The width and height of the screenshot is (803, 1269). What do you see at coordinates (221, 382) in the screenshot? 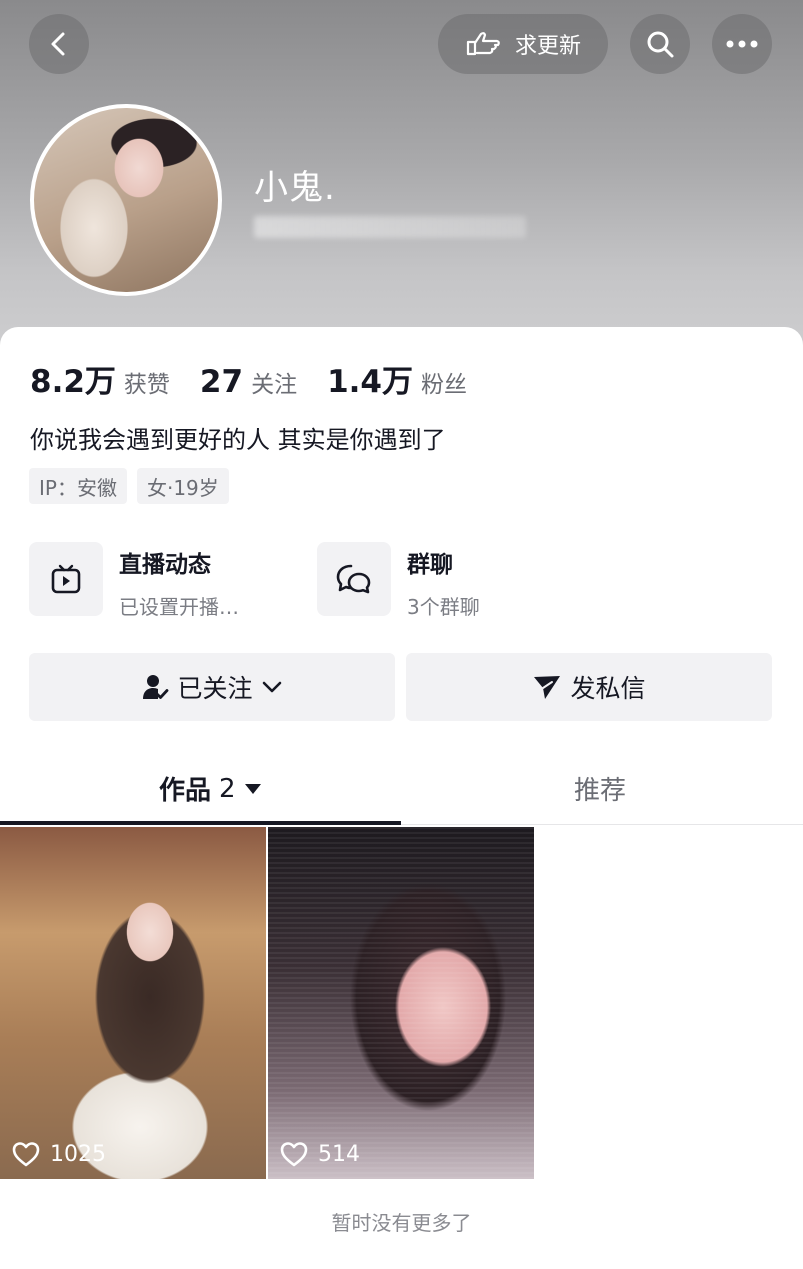
I see `stat-value: 27` at bounding box center [221, 382].